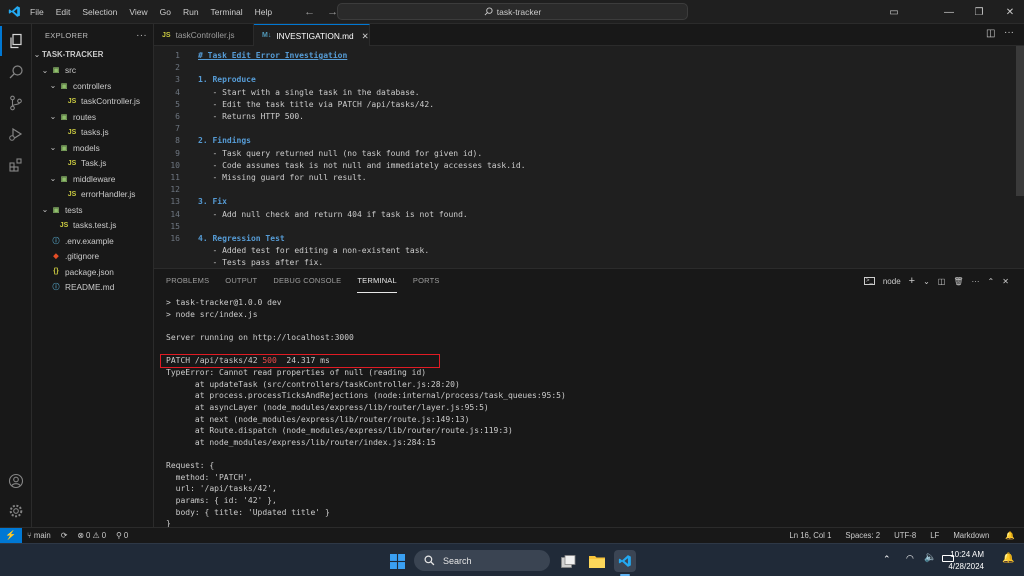 This screenshot has width=1024, height=576. Describe the element at coordinates (92, 179) in the screenshot. I see `tree-item: ⌄ ▣ middleware` at that location.